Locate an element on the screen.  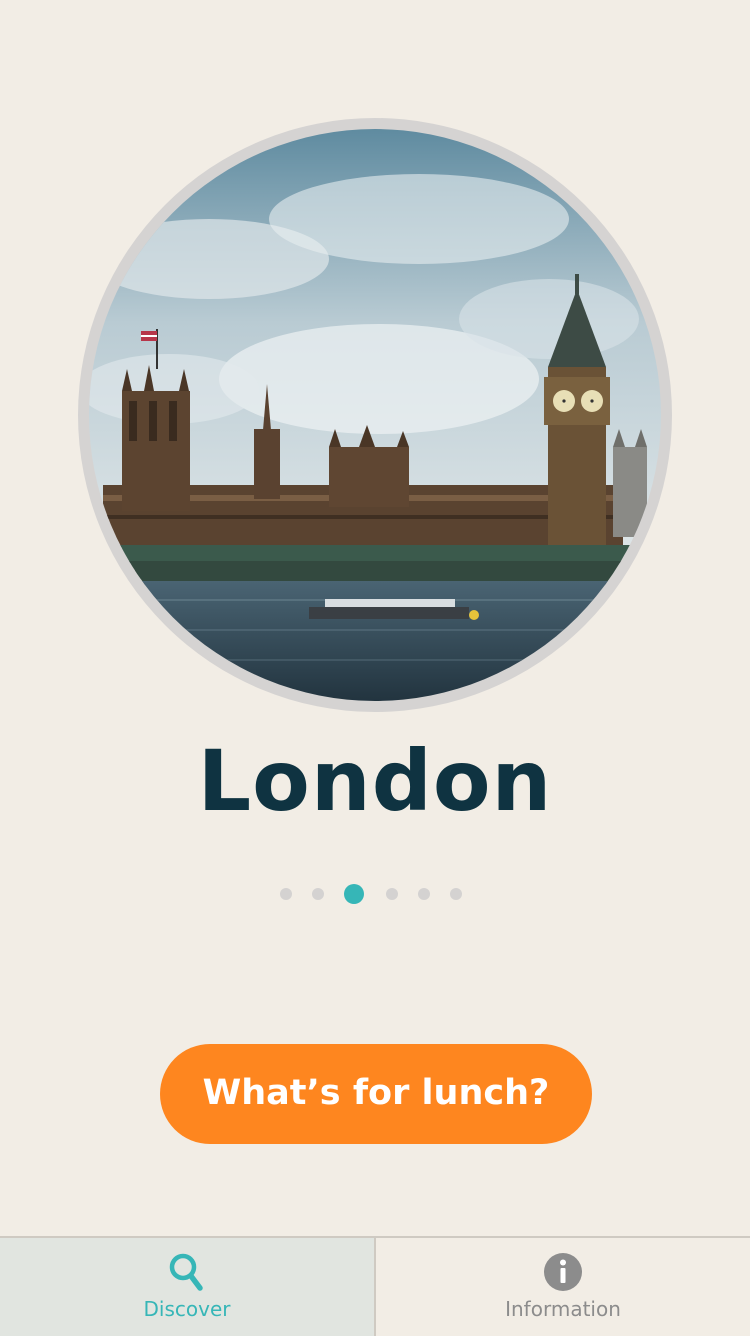
tab-discover: Discover is located at coordinates (187, 1287).